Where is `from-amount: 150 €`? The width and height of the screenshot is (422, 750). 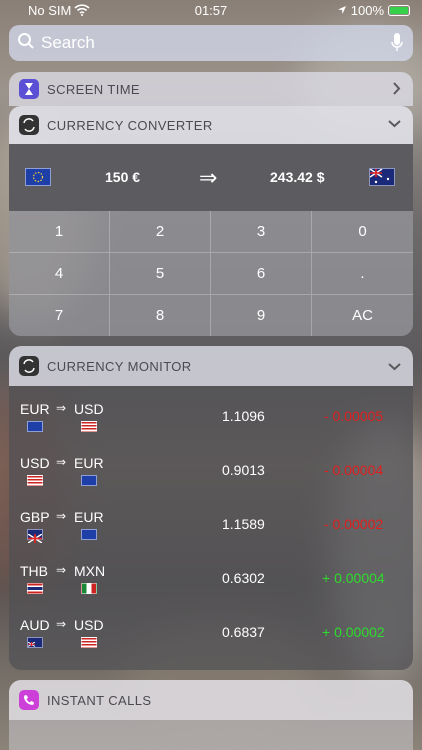 from-amount: 150 € is located at coordinates (123, 177).